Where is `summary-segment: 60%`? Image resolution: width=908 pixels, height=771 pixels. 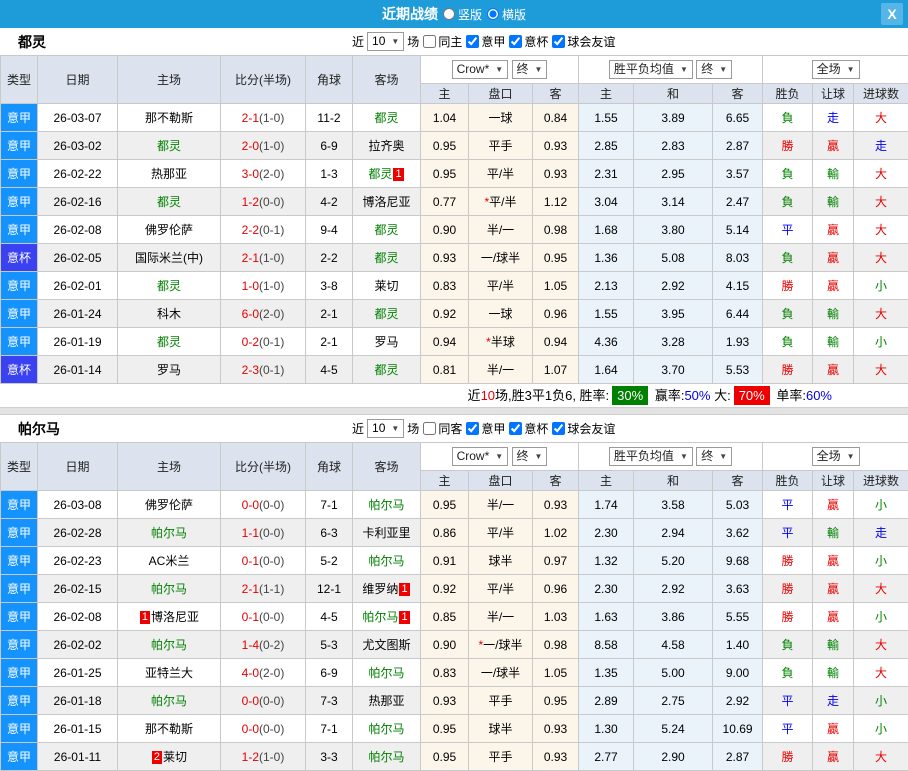
summary-segment: 60% is located at coordinates (819, 395).